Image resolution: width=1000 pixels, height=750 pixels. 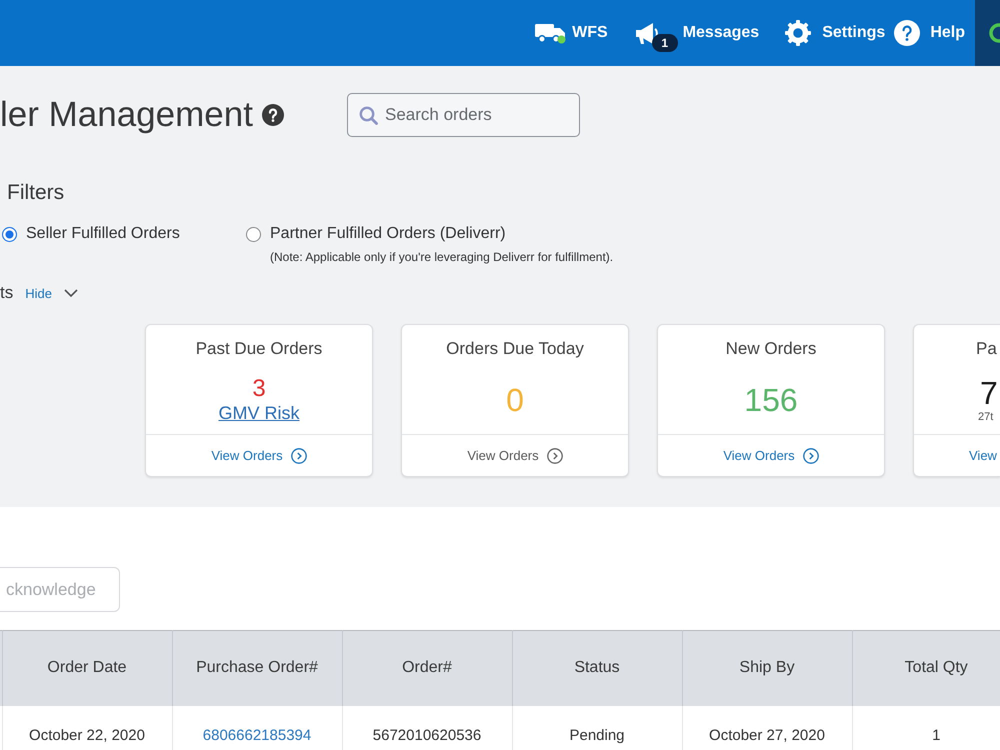 I want to click on section-title: Filters, so click(x=35, y=193).